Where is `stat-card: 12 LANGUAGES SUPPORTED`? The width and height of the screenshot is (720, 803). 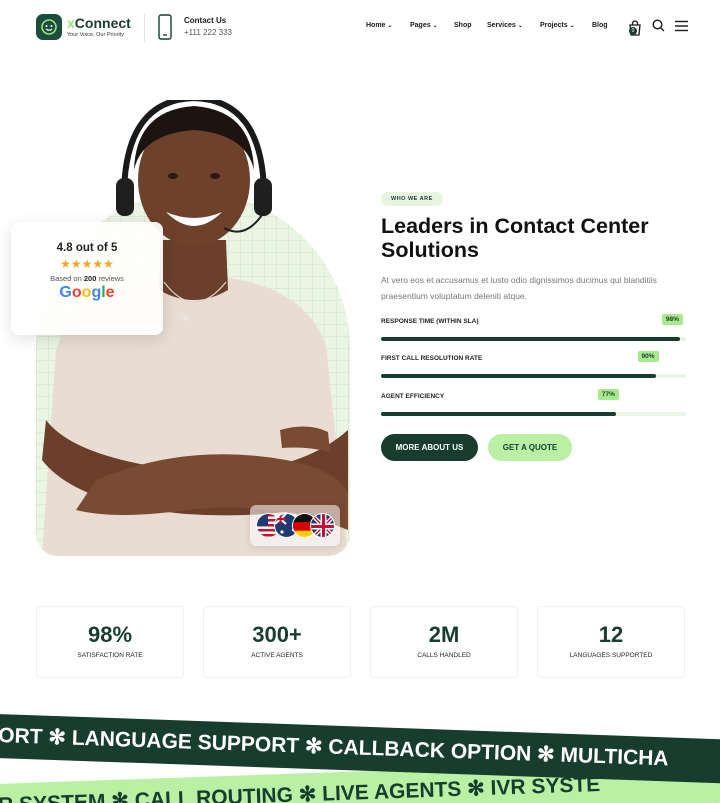 stat-card: 12 LANGUAGES SUPPORTED is located at coordinates (611, 642).